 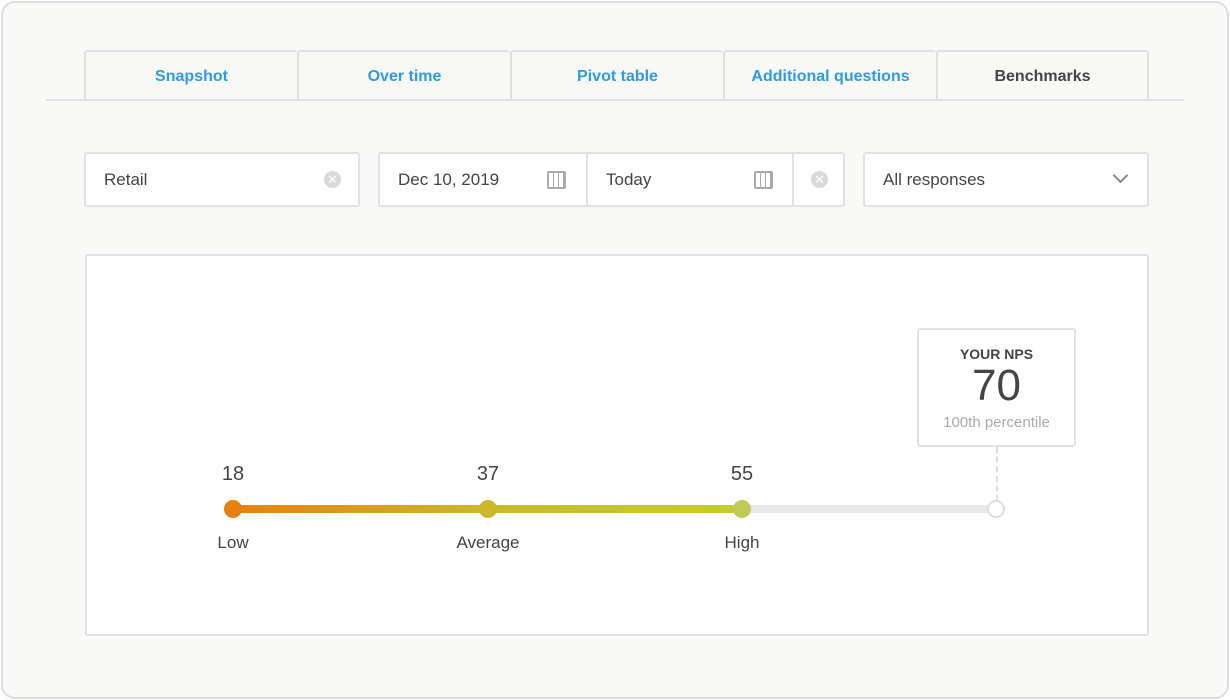 What do you see at coordinates (222, 179) in the screenshot?
I see `industry-filter: Retail ✕` at bounding box center [222, 179].